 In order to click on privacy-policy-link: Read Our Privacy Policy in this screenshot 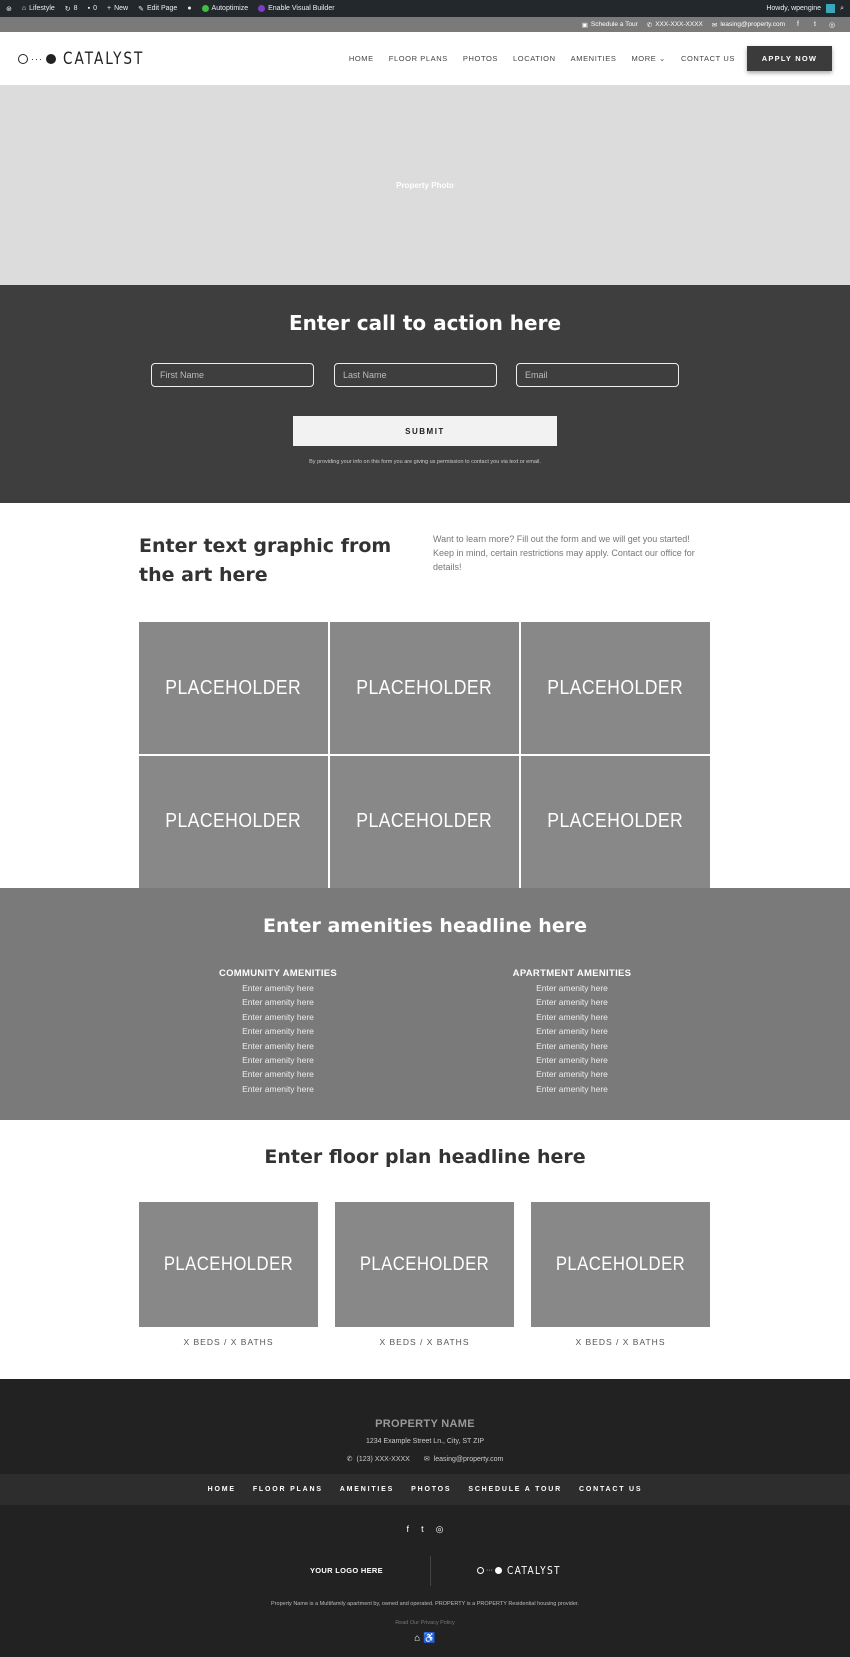, I will do `click(425, 1623)`.